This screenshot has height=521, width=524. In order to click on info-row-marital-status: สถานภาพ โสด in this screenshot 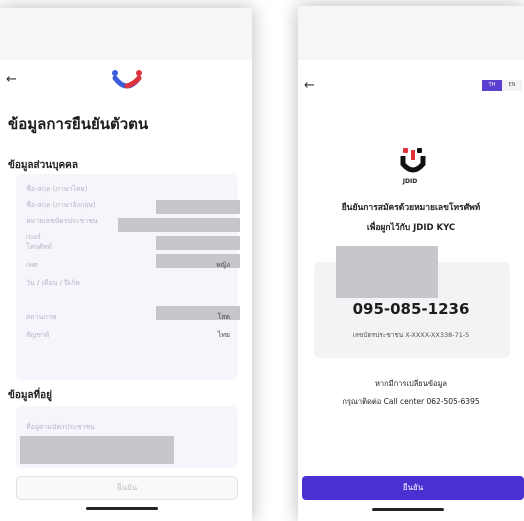, I will do `click(128, 317)`.